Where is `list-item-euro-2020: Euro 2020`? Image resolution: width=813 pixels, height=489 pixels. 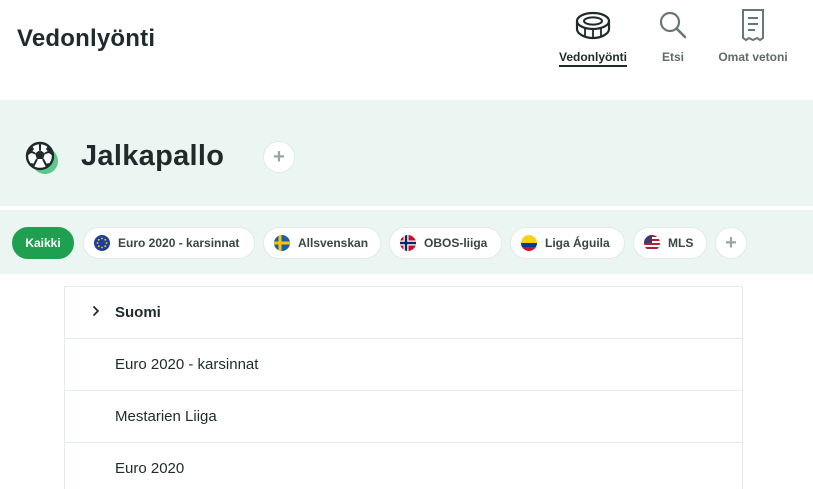
list-item-euro-2020: Euro 2020 is located at coordinates (403, 466).